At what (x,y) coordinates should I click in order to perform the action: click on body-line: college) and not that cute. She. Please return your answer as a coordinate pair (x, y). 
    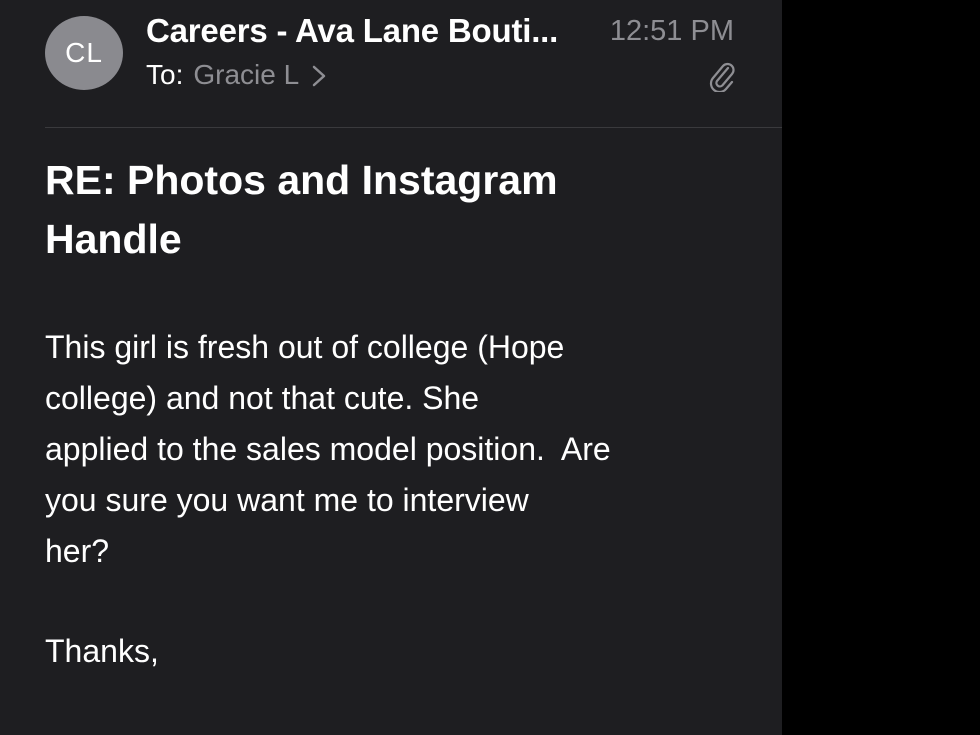
    Looking at the image, I should click on (262, 398).